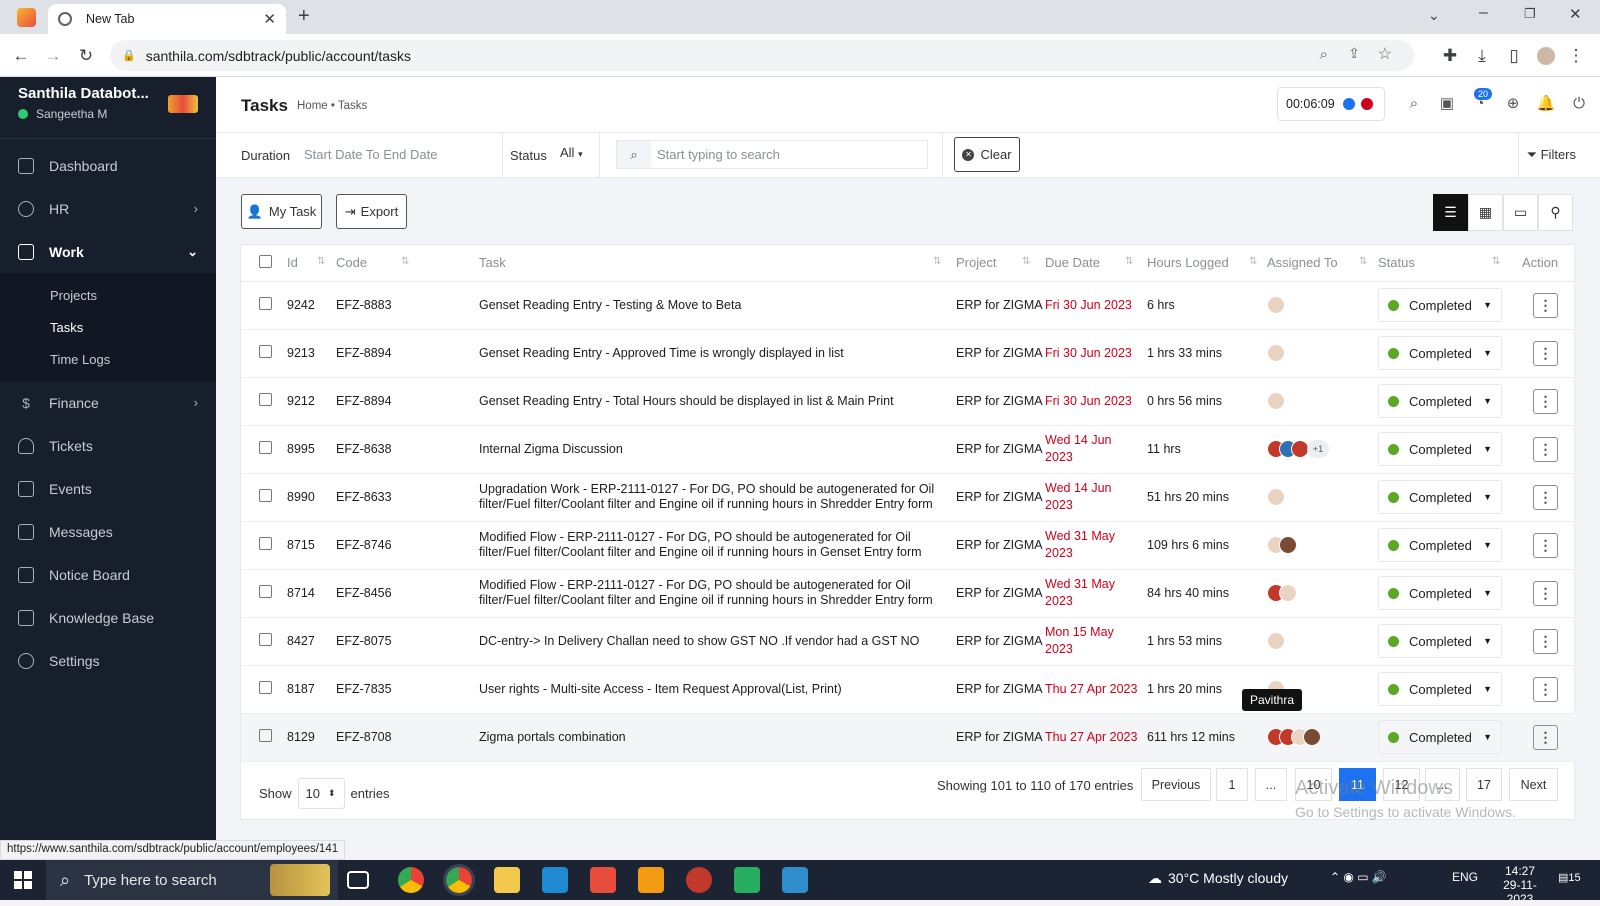  I want to click on sidebar-subitem-projects: Projects, so click(108, 295).